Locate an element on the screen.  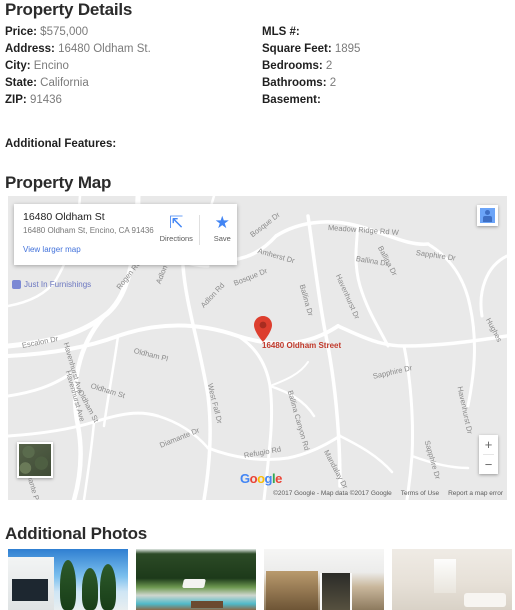
zoom-in-button: + is located at coordinates (488, 444).